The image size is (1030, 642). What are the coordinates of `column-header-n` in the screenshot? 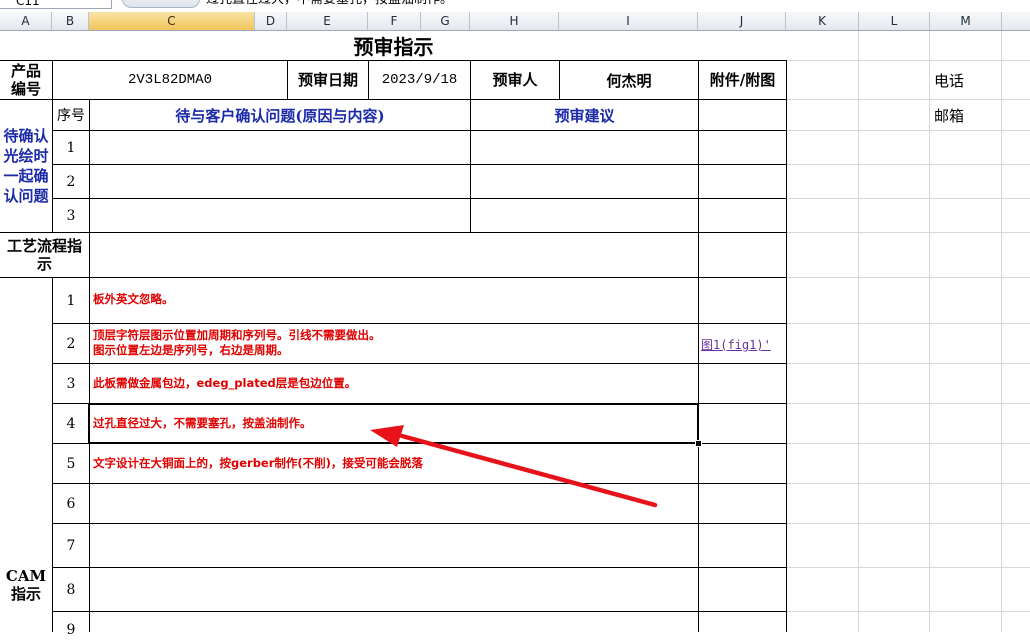 It's located at (1016, 21).